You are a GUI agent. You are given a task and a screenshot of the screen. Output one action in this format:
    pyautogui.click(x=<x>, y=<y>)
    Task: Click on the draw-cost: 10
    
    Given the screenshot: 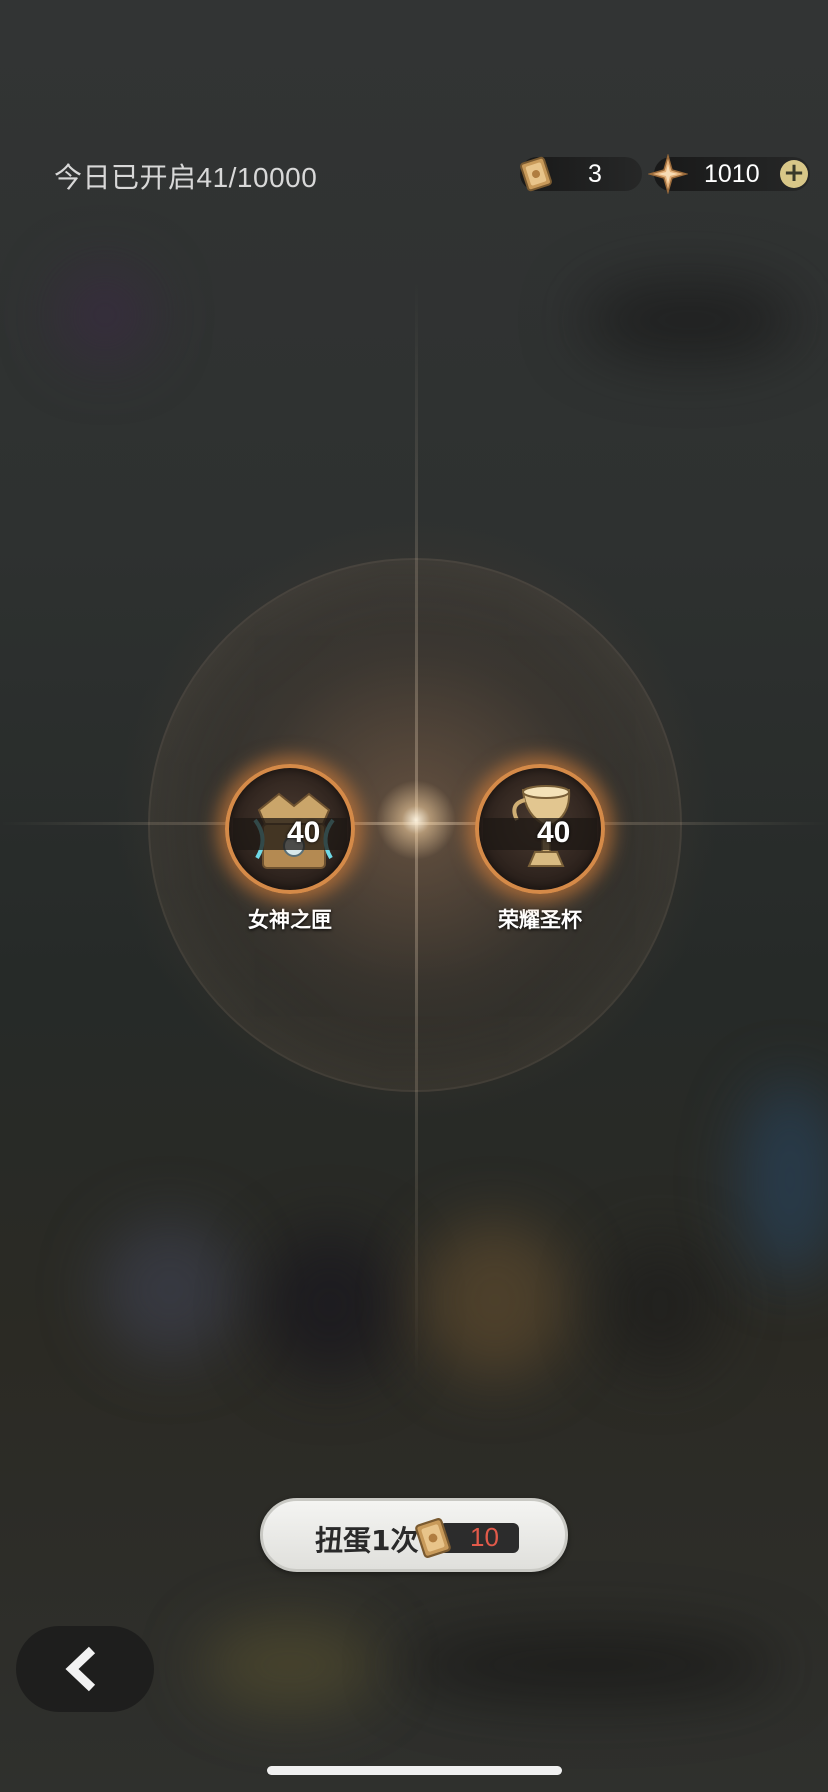 What is the action you would take?
    pyautogui.click(x=484, y=1537)
    